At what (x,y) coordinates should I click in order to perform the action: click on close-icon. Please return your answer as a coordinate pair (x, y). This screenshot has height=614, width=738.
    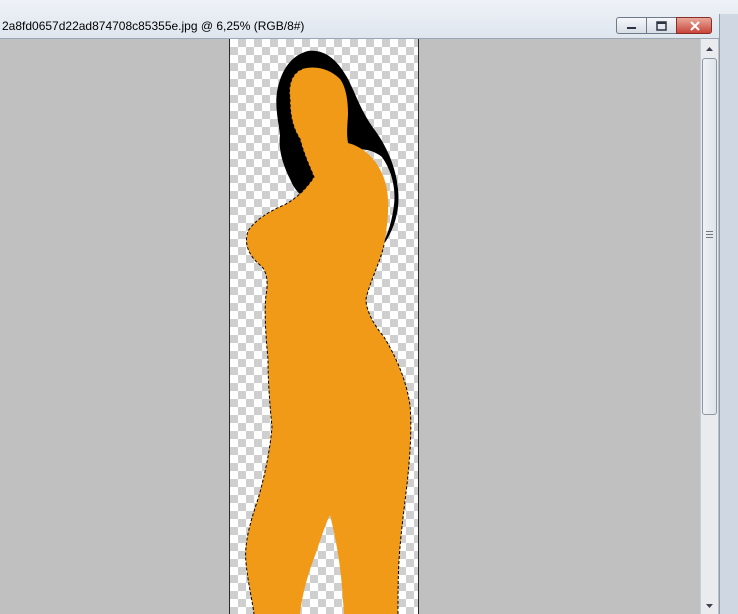
    Looking at the image, I should click on (695, 26).